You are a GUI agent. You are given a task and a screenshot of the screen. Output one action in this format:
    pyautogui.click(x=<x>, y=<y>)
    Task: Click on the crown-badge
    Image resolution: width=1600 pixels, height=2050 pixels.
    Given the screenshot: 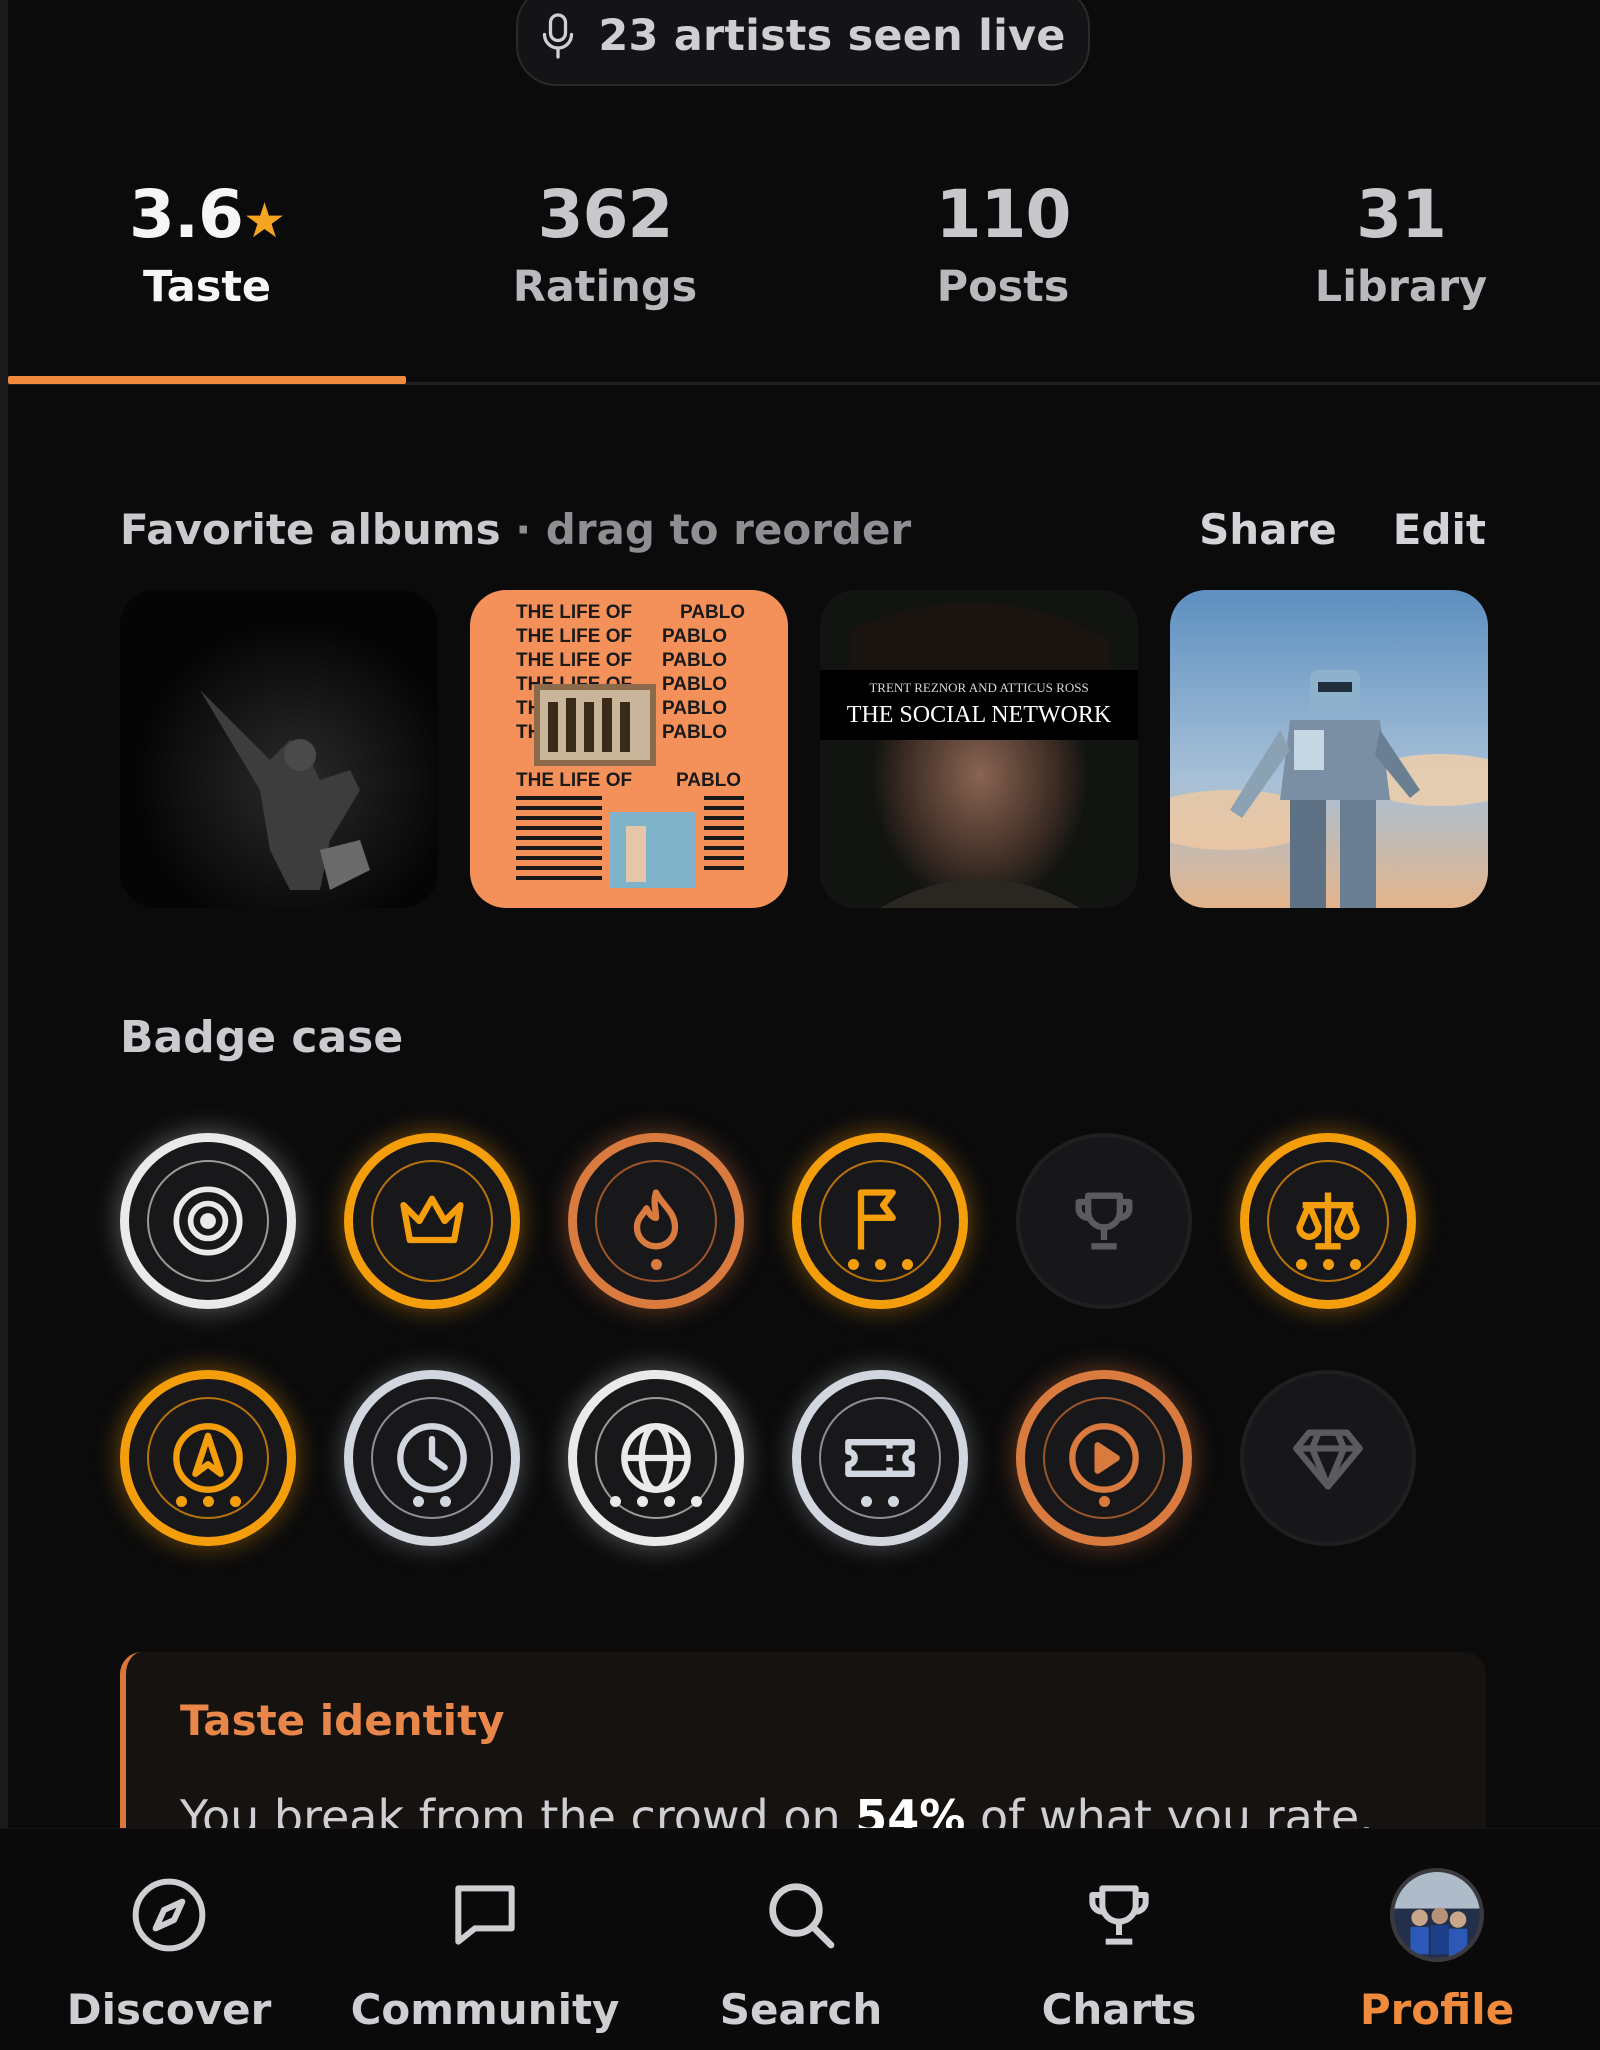 What is the action you would take?
    pyautogui.click(x=432, y=1221)
    